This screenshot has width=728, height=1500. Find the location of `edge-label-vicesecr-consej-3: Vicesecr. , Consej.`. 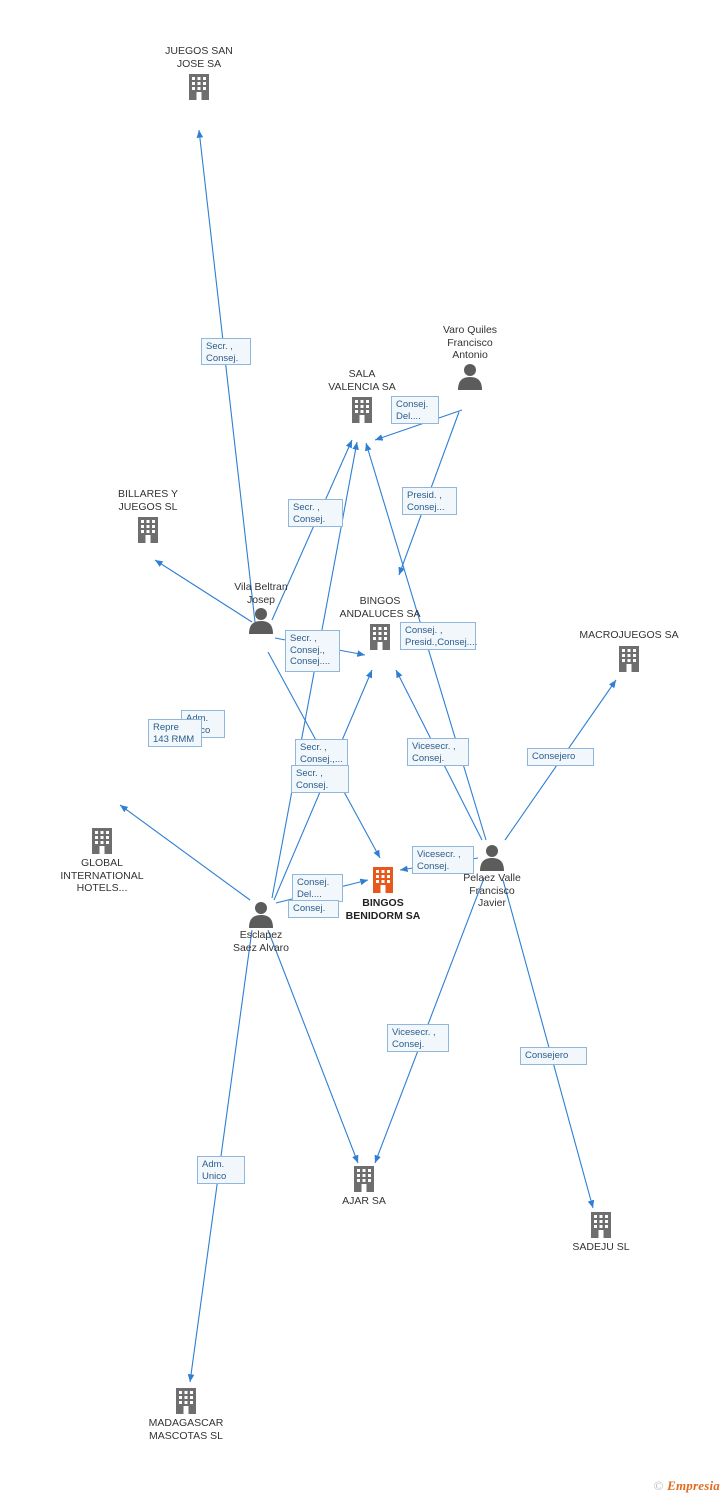

edge-label-vicesecr-consej-3: Vicesecr. , Consej. is located at coordinates (418, 1038).